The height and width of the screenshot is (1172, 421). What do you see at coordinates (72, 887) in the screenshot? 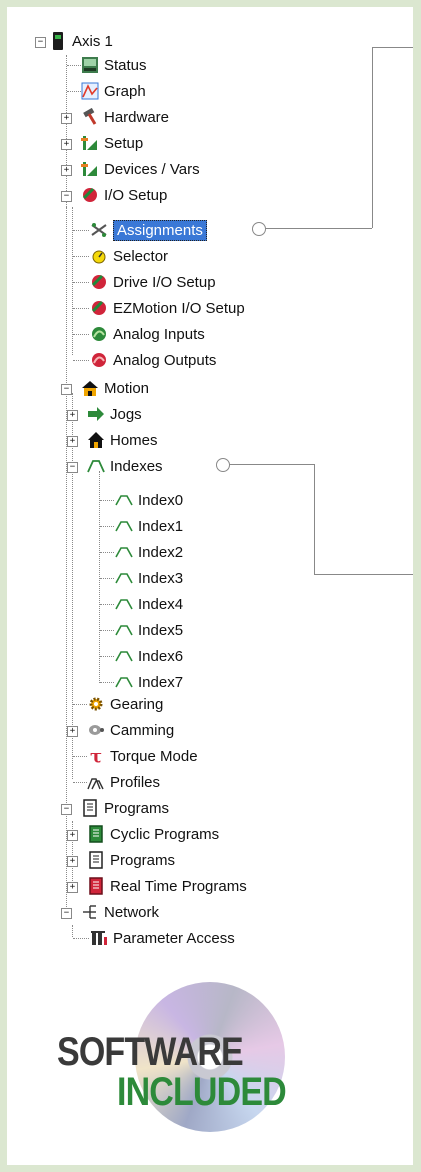
I see `expand-real-time-programs-toggle: +` at bounding box center [72, 887].